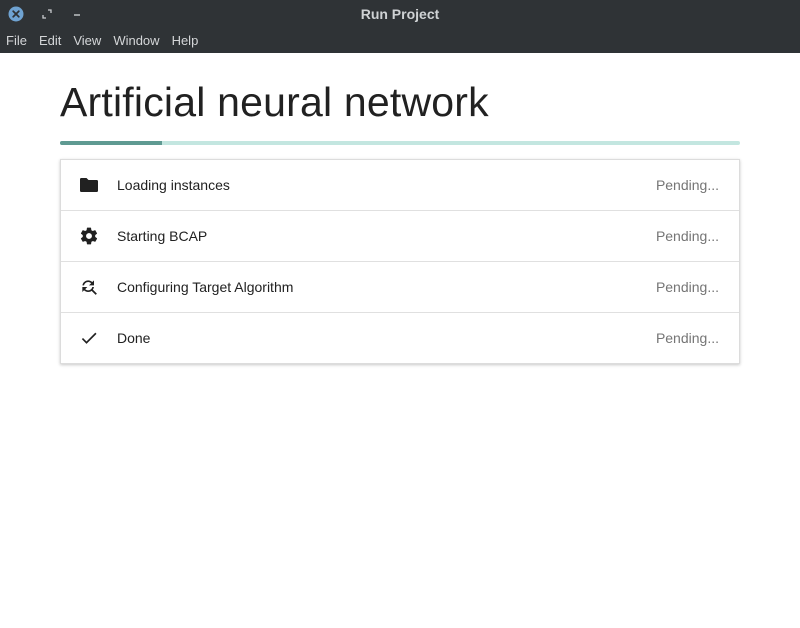  What do you see at coordinates (89, 236) in the screenshot?
I see `gear-icon` at bounding box center [89, 236].